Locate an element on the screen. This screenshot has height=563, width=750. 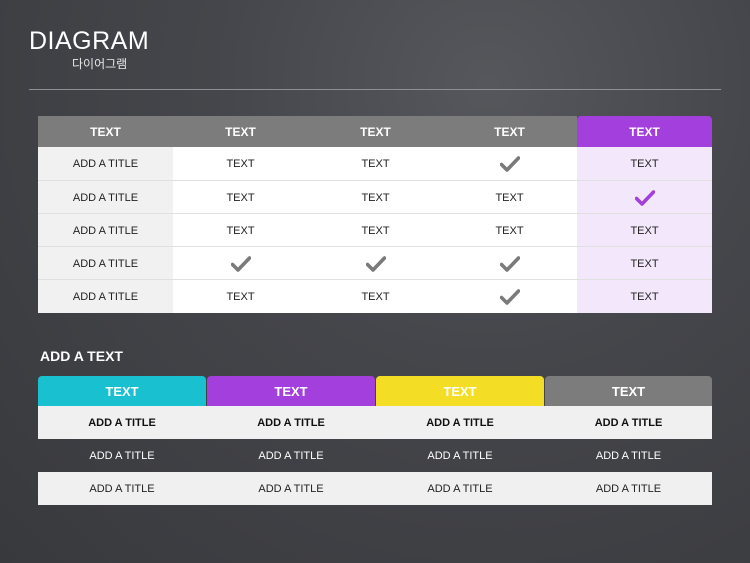
category-table-header: TEXT TEXT TEXT TEXT is located at coordinates (375, 391).